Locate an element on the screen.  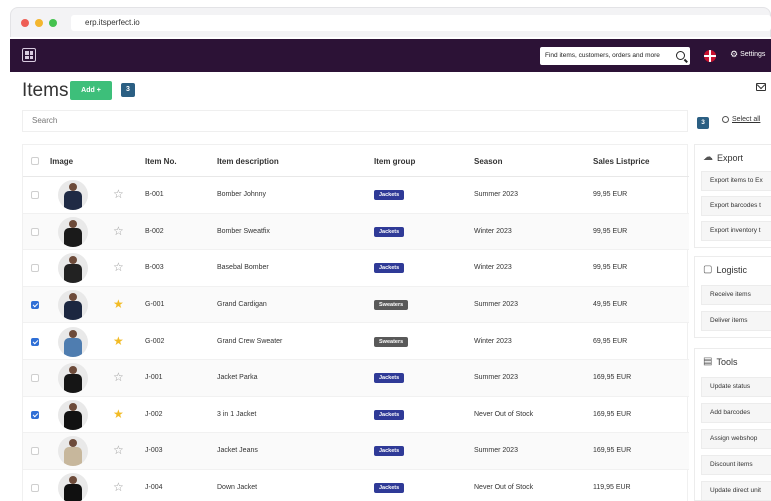
item-description: Grand Crew Sweater is located at coordinates (250, 341).